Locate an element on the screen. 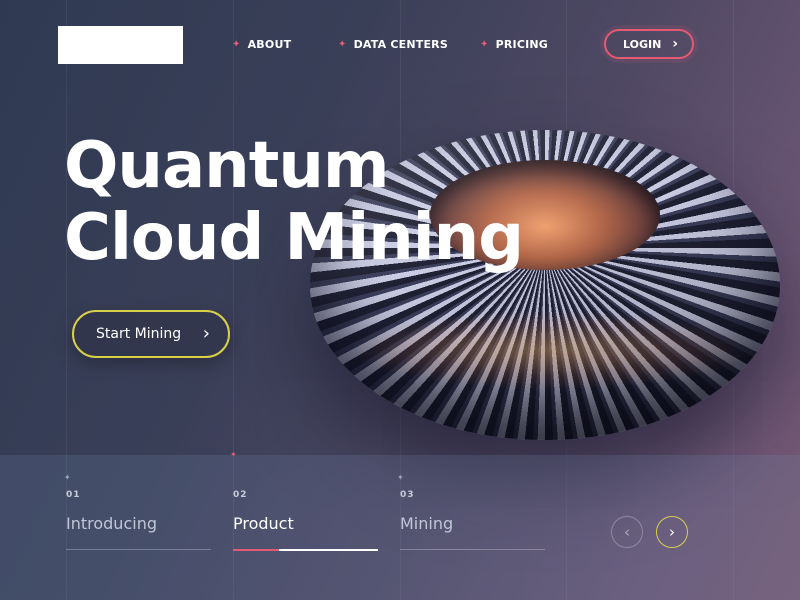 The image size is (800, 600). step-product: 02 Product is located at coordinates (305, 520).